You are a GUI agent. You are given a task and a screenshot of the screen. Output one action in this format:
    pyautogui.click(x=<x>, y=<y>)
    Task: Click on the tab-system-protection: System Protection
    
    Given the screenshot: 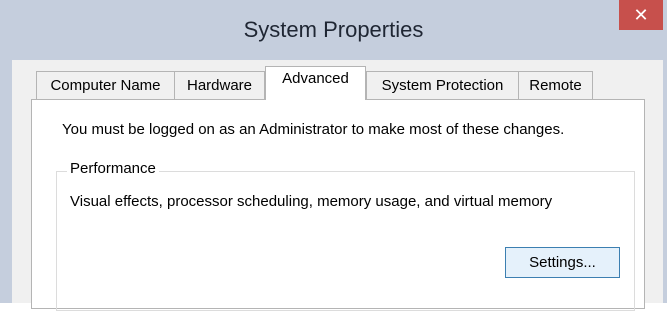 What is the action you would take?
    pyautogui.click(x=442, y=85)
    